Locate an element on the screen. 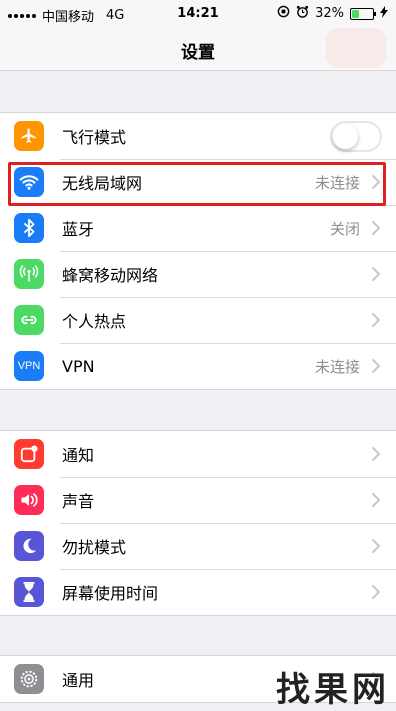 This screenshot has height=711, width=396. row-label: 勿扰模式 is located at coordinates (94, 547).